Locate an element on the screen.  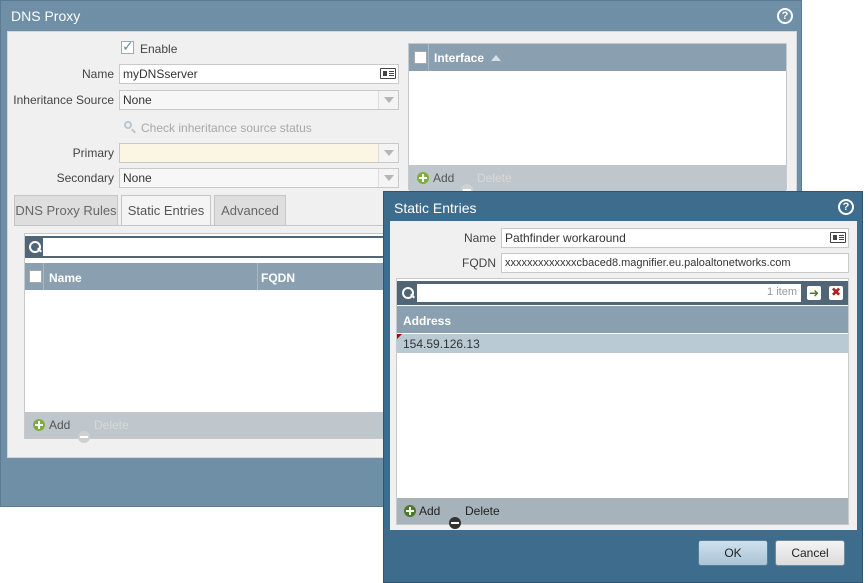
interface-delete-button: Delete is located at coordinates (494, 178).